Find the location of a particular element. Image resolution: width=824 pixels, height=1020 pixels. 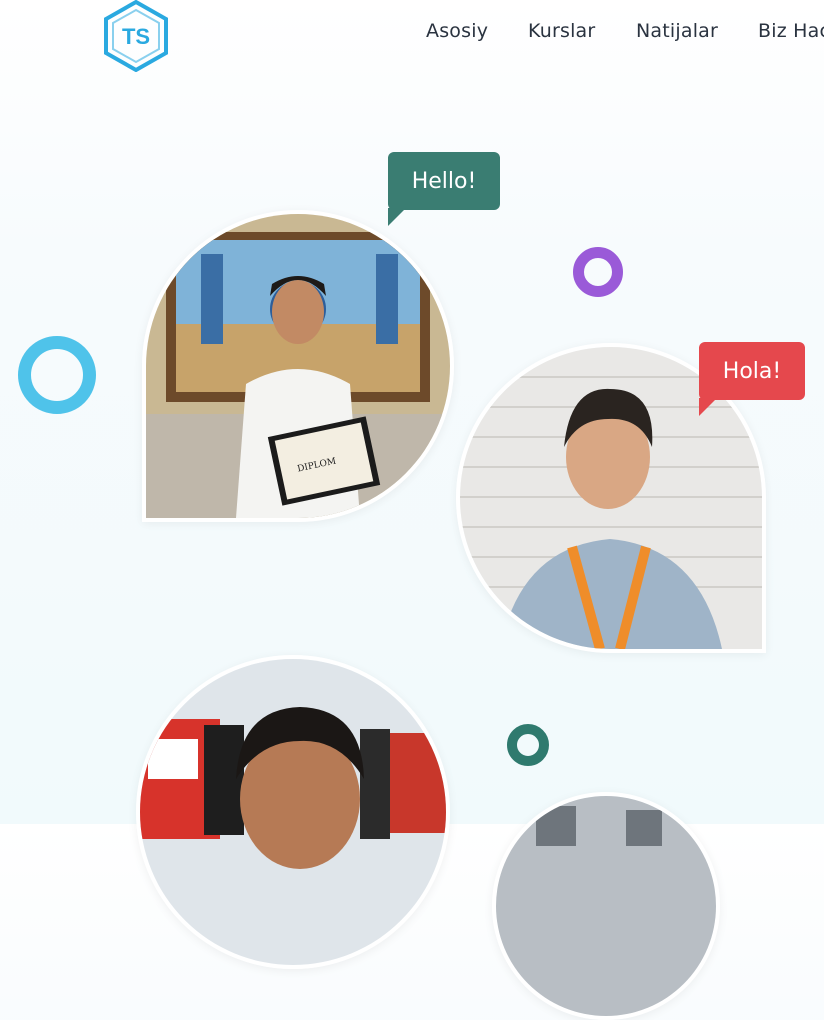

nav-link-biz-haqimizda: Biz Hac is located at coordinates (791, 31).